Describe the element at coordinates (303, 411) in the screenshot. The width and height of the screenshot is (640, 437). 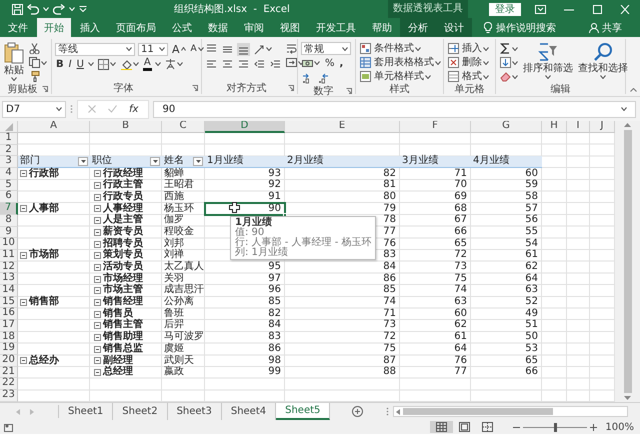
I see `sheet-tab: Sheet5` at that location.